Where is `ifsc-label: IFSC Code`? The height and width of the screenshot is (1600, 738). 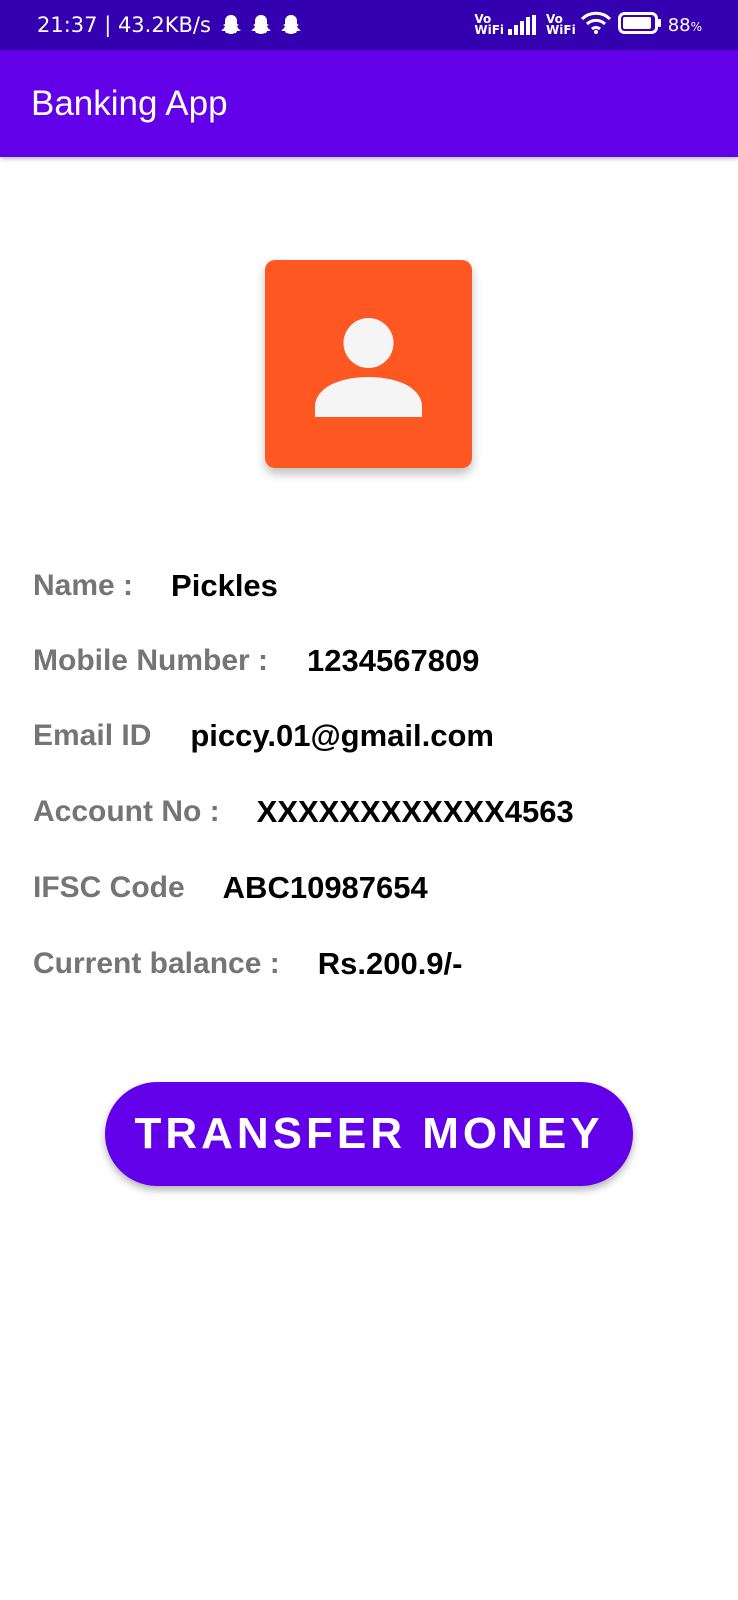 ifsc-label: IFSC Code is located at coordinates (109, 887).